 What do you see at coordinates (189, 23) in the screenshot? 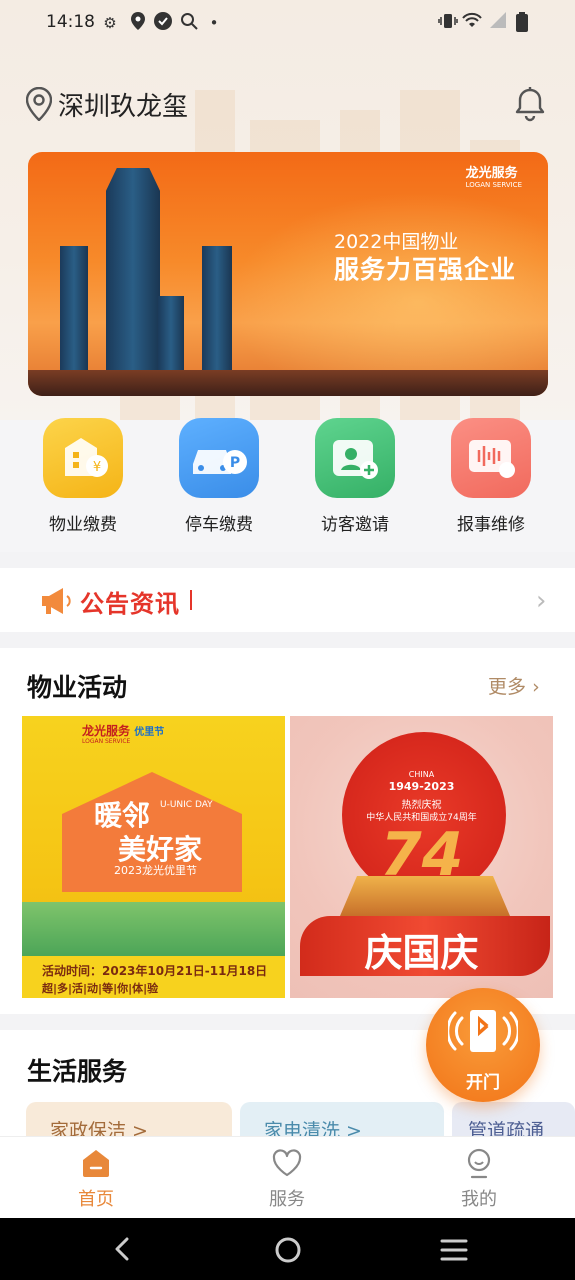
I see `search-icon` at bounding box center [189, 23].